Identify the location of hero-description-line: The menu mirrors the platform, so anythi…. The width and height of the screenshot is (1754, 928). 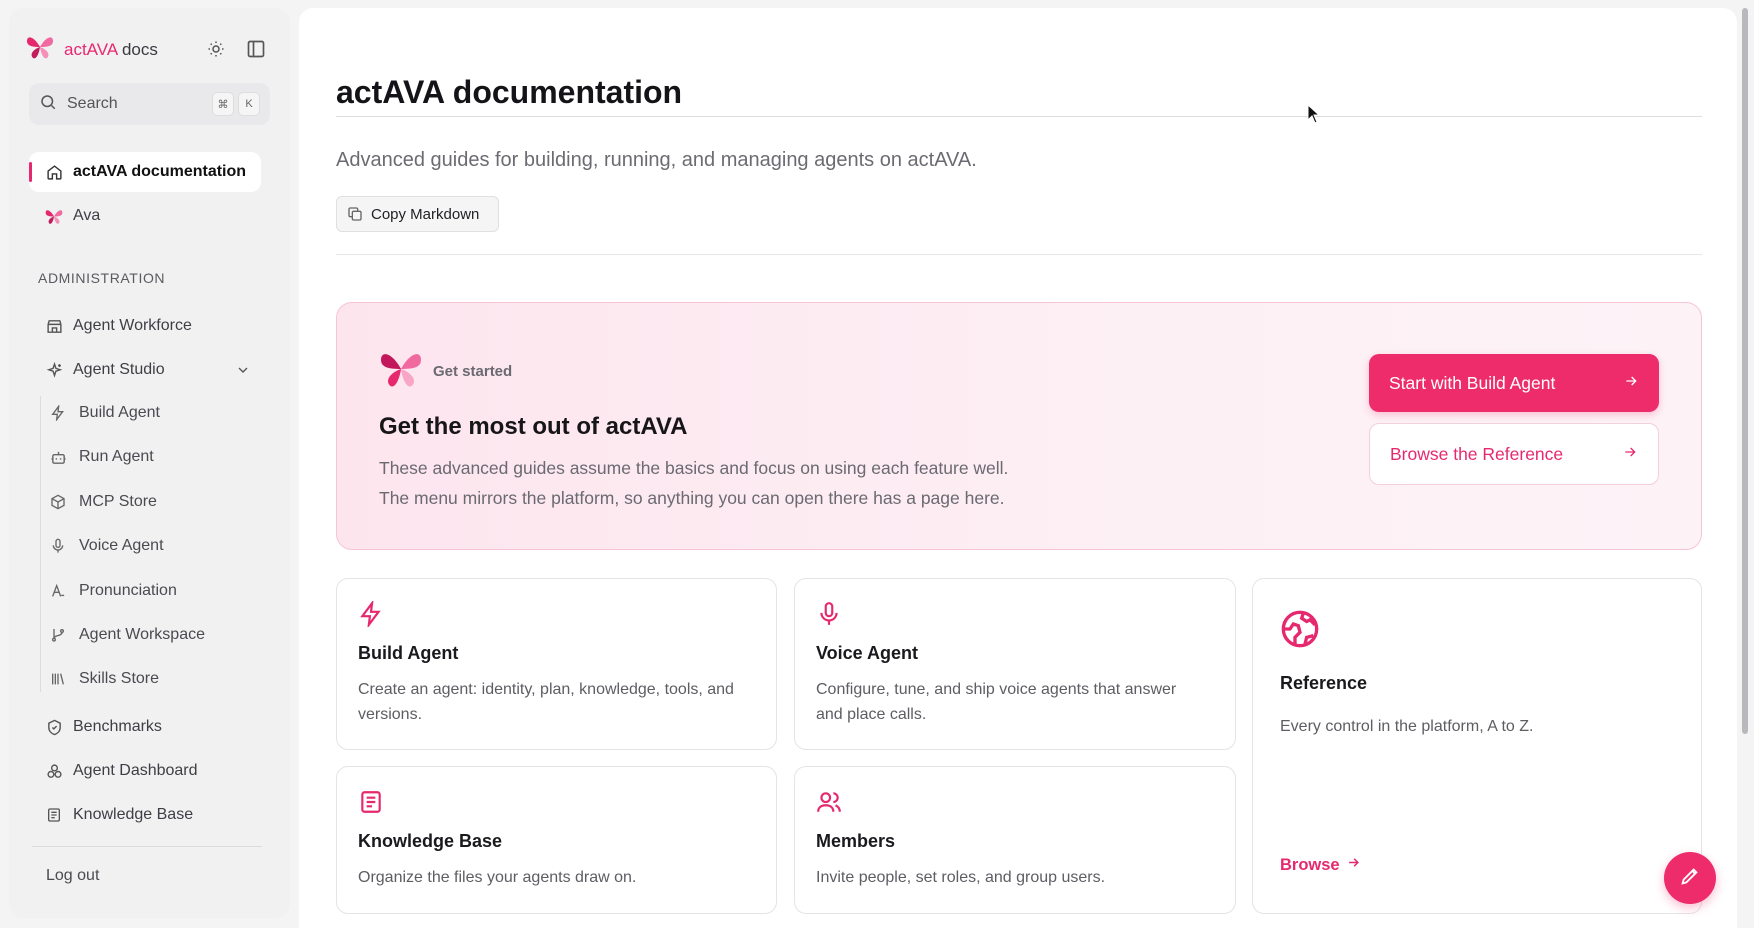
(692, 498).